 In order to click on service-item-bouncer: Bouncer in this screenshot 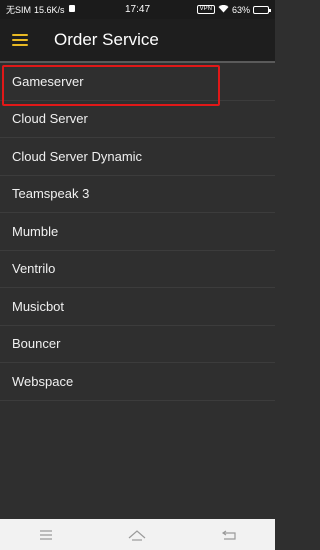, I will do `click(137, 344)`.